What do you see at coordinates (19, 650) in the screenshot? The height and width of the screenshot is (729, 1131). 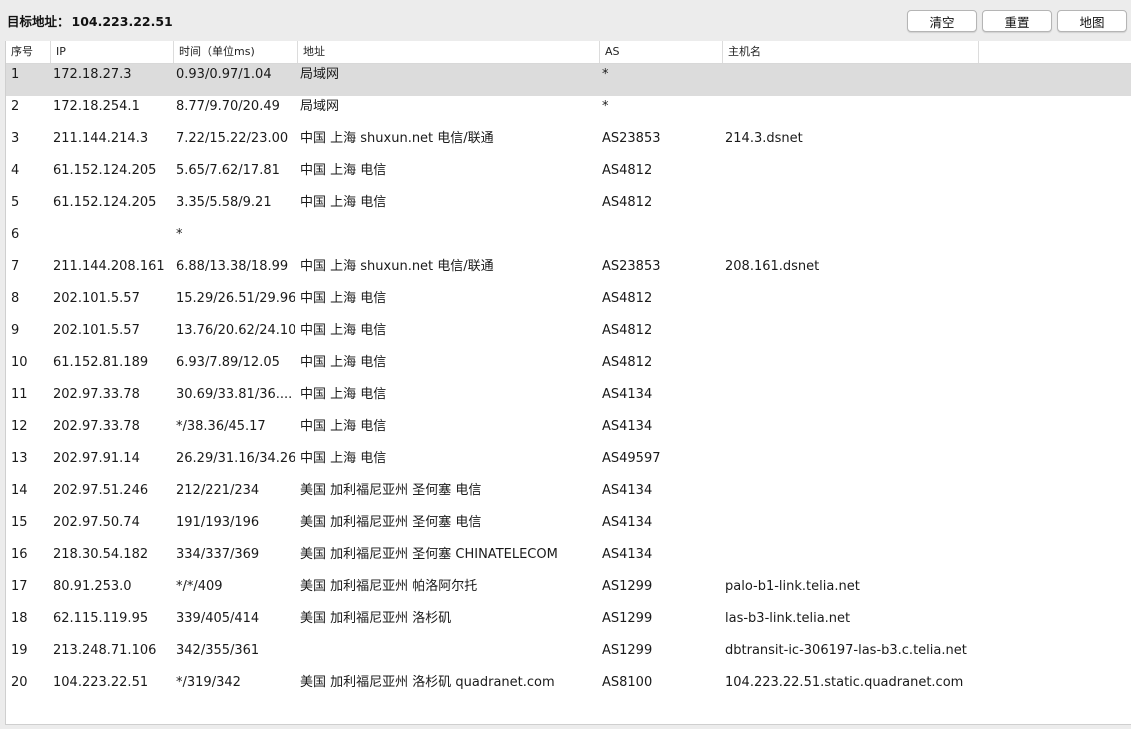 I see `hop-cell: 19` at bounding box center [19, 650].